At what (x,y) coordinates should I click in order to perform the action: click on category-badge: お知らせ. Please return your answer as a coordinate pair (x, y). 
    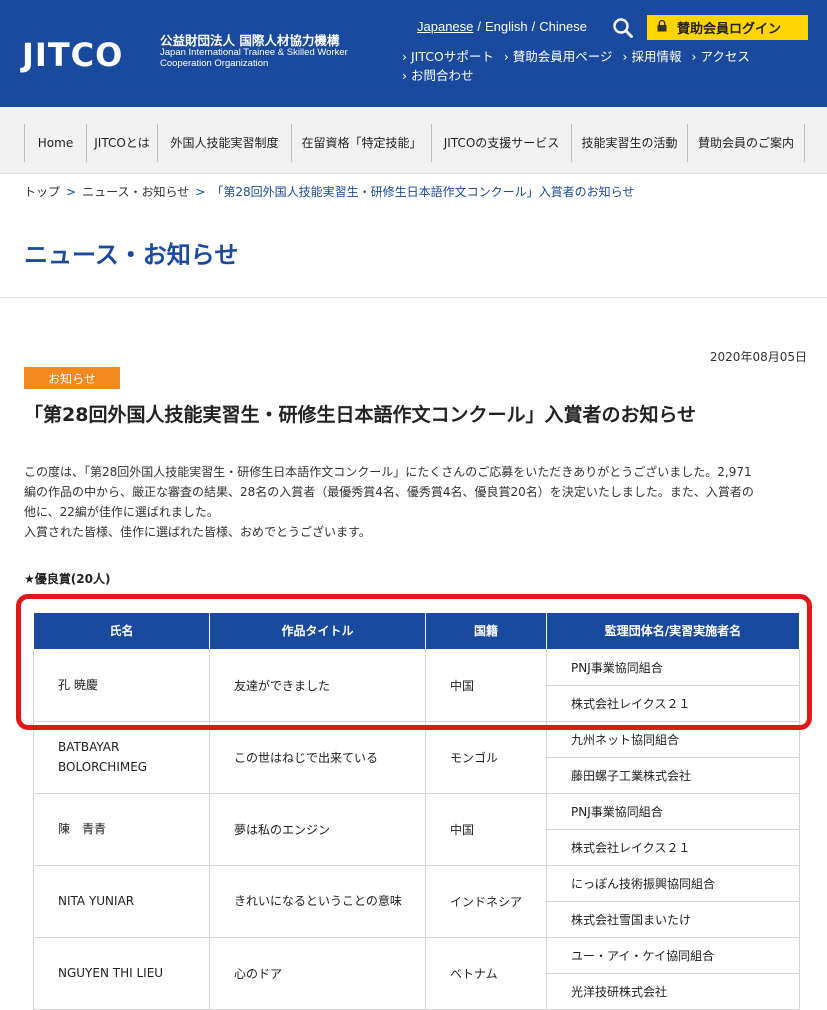
    Looking at the image, I should click on (72, 378).